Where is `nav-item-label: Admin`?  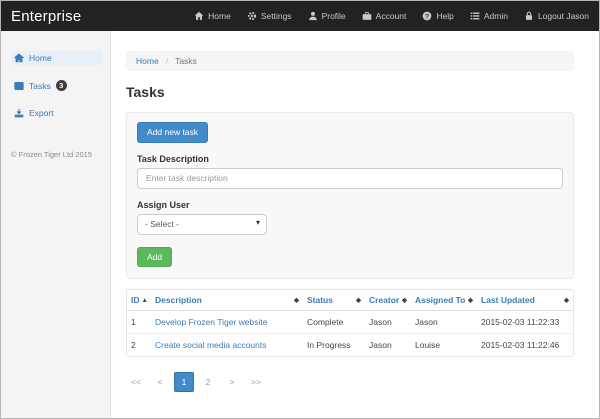
nav-item-label: Admin is located at coordinates (495, 16).